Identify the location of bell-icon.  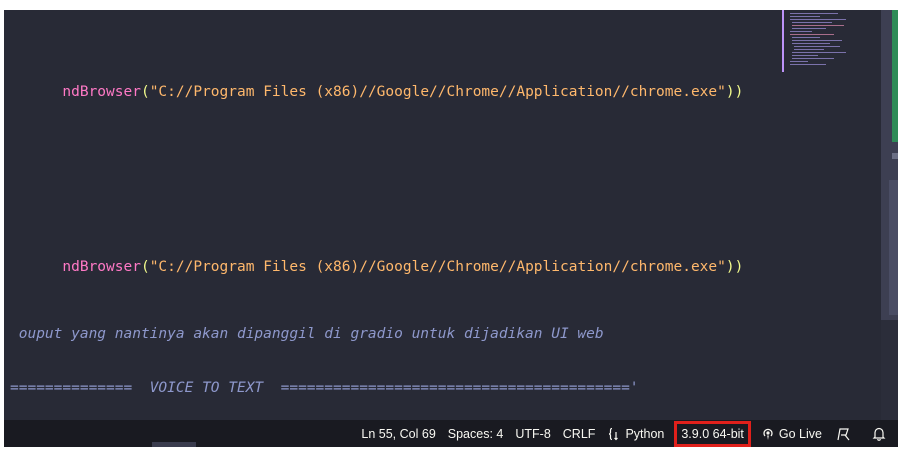
(879, 433).